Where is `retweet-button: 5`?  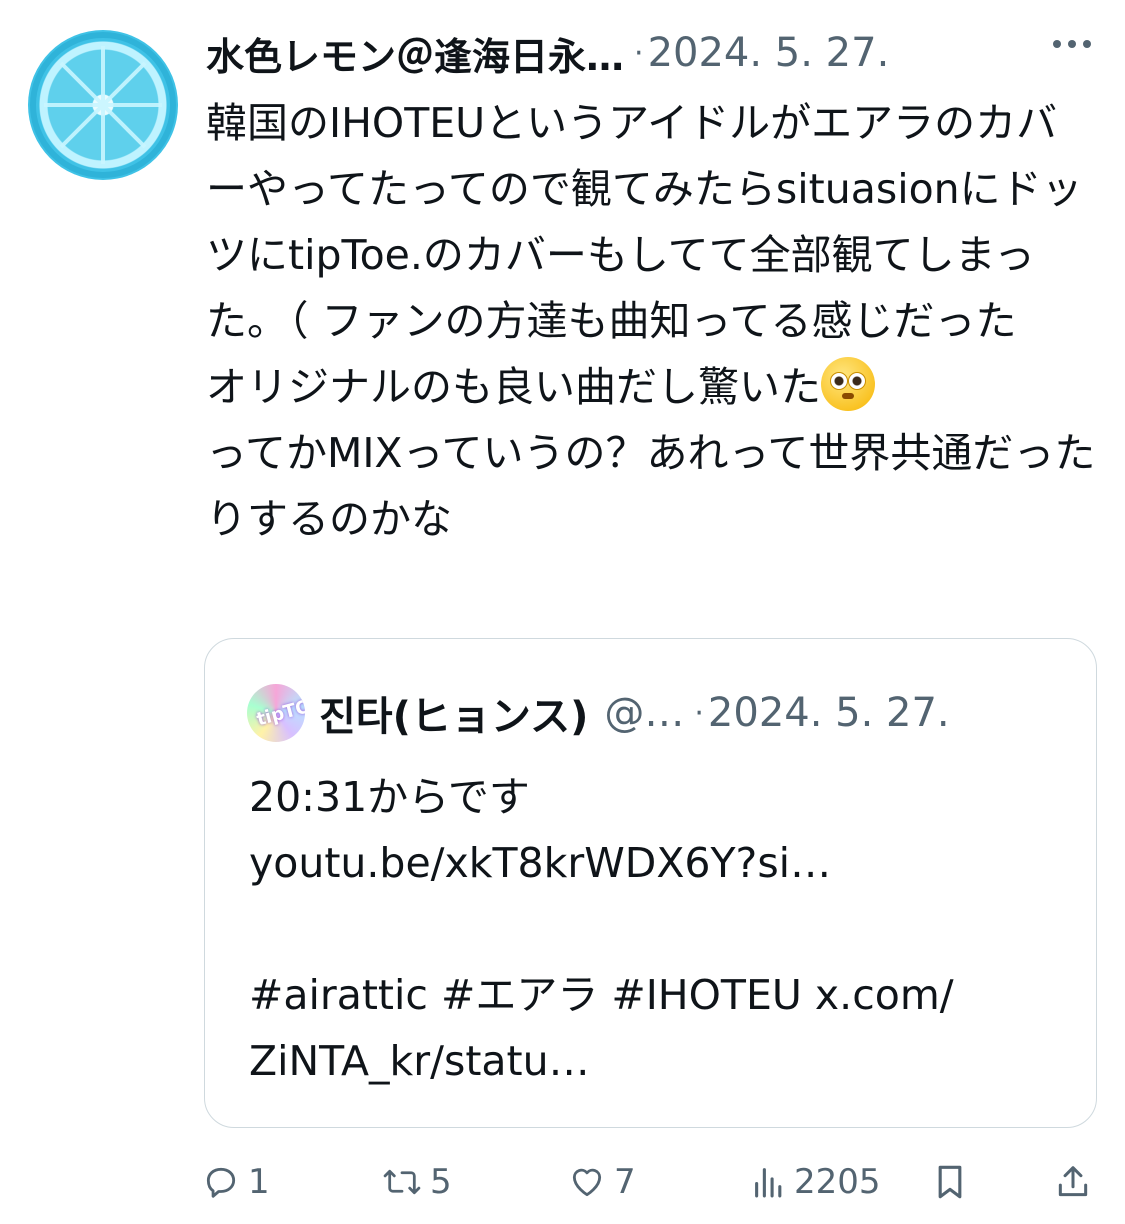
retweet-button: 5 is located at coordinates (417, 1182).